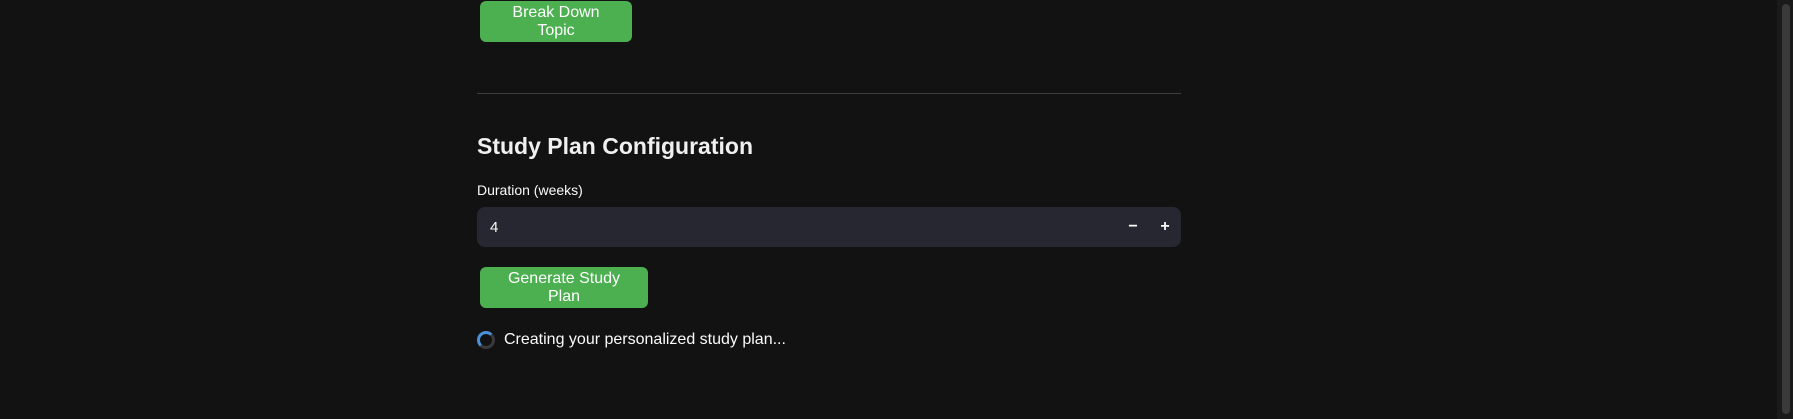 The width and height of the screenshot is (1793, 419). Describe the element at coordinates (829, 93) in the screenshot. I see `section-divider` at that location.